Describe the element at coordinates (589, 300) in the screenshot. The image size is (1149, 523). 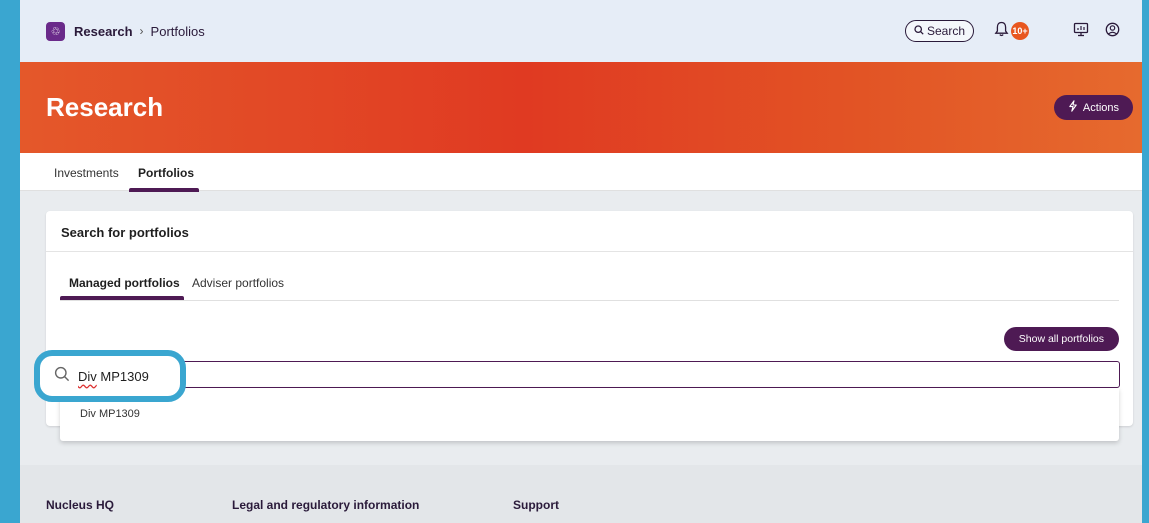
I see `subtabs-divider` at that location.